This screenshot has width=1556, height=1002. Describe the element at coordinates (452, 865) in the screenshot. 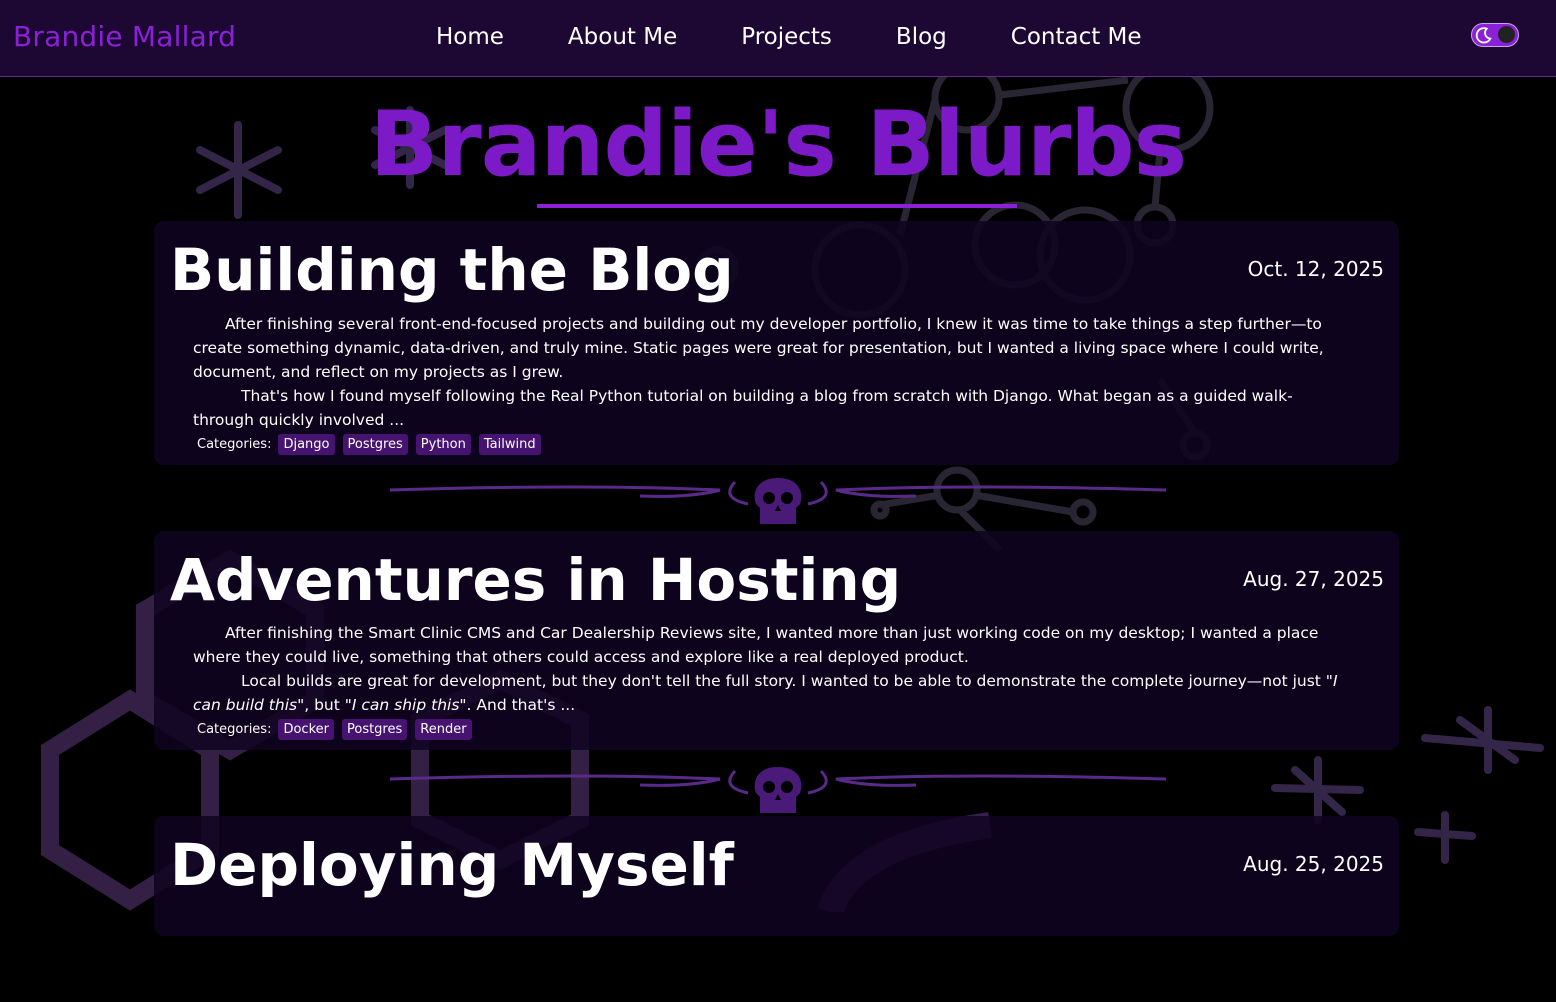

I see `post-title-link: Deploying Myself` at that location.